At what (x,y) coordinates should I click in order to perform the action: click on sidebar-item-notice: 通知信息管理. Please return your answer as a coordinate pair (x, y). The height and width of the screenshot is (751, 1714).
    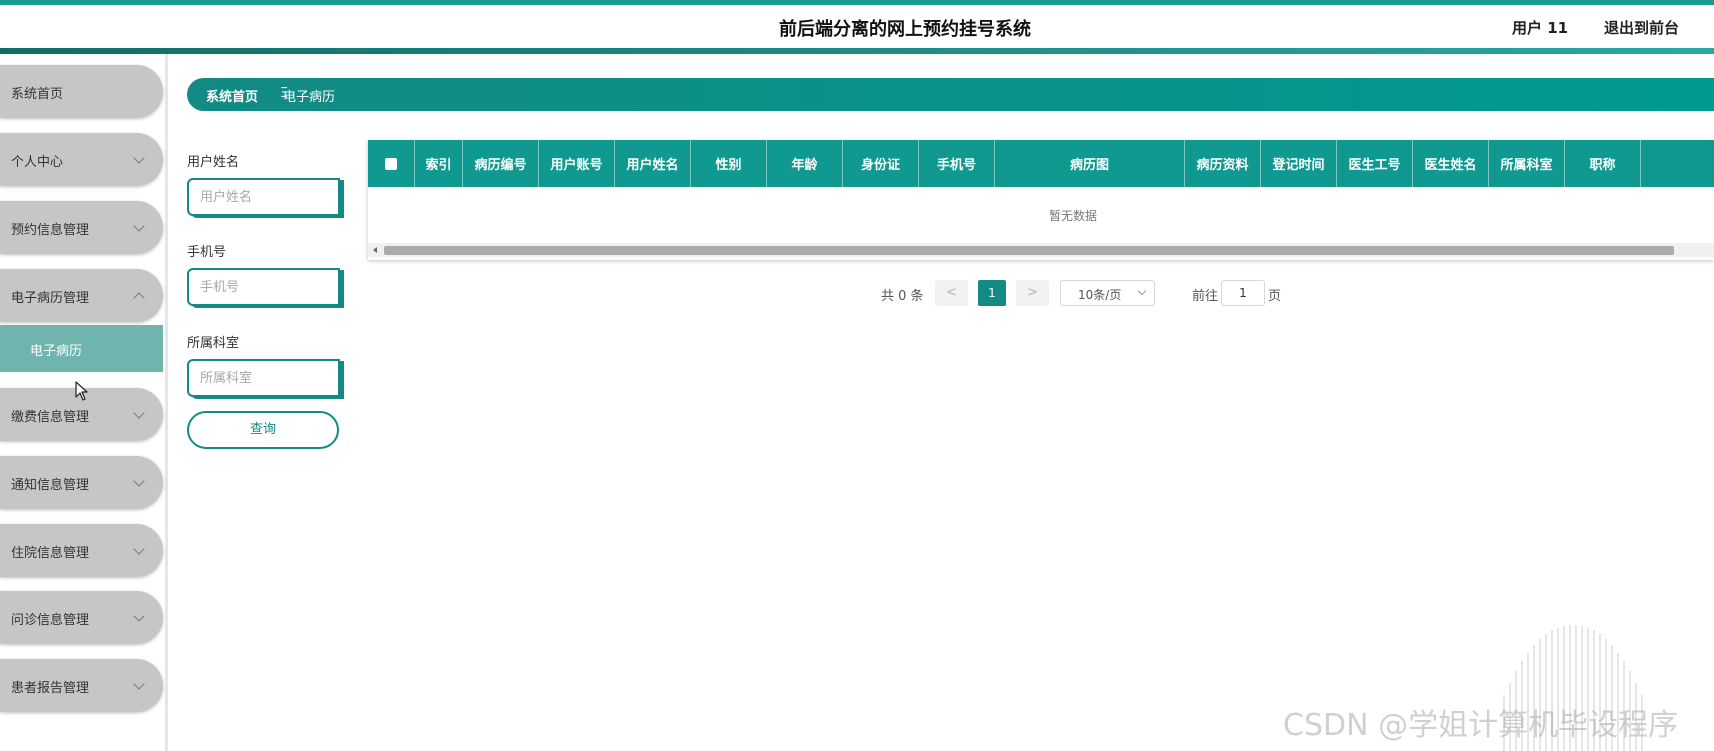
    Looking at the image, I should click on (81, 482).